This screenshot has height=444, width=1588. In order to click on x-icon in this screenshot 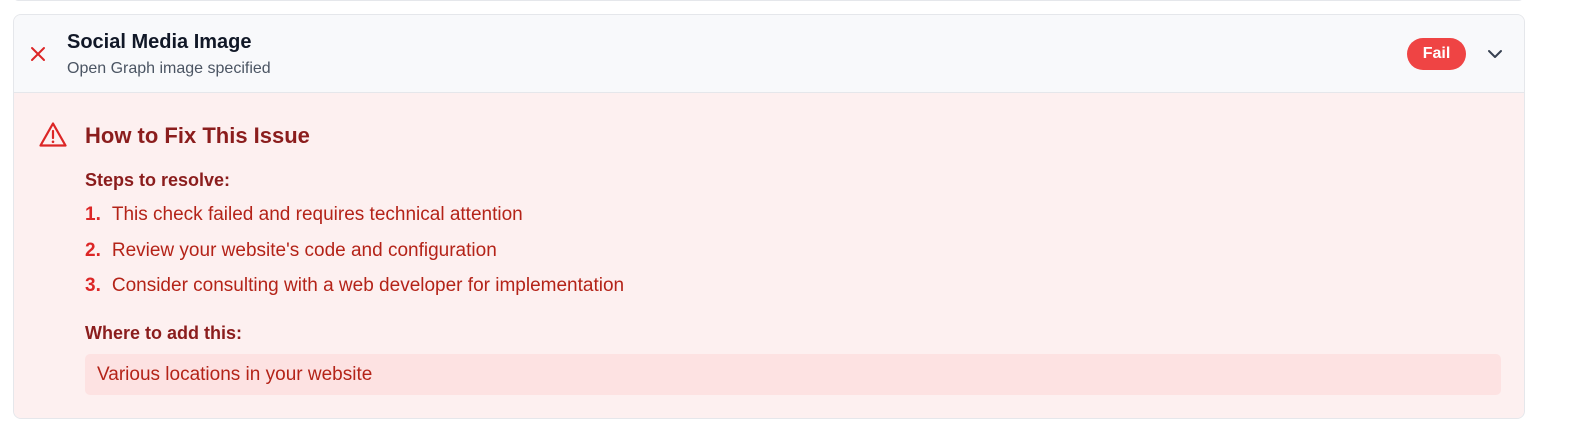, I will do `click(38, 54)`.